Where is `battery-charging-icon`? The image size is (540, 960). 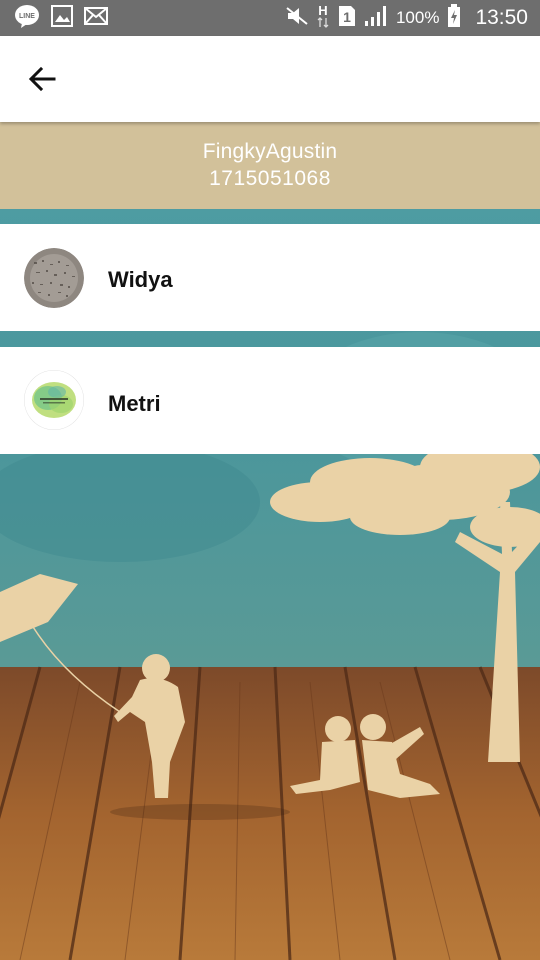
battery-charging-icon is located at coordinates (454, 18).